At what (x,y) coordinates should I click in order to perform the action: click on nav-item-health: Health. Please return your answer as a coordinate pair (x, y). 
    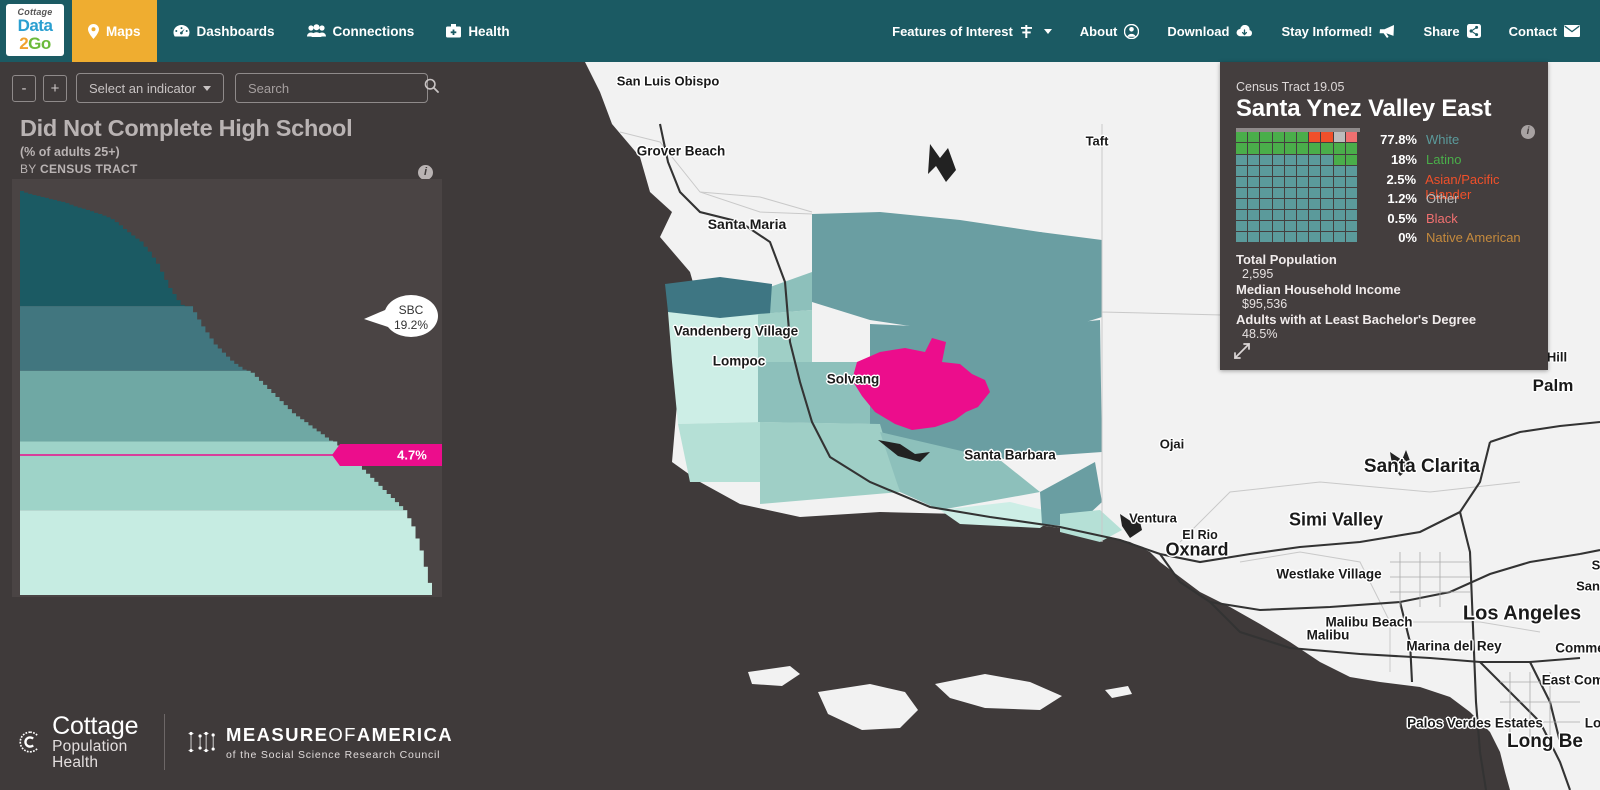
    Looking at the image, I should click on (477, 31).